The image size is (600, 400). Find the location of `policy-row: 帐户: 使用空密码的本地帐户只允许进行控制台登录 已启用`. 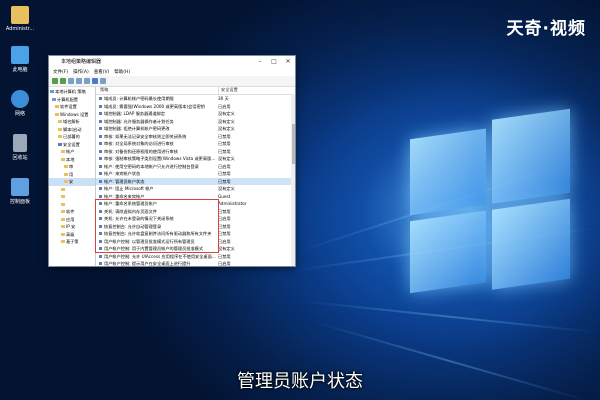

policy-row: 帐户: 使用空密码的本地帐户只允许进行控制台登录 已启用 is located at coordinates (195, 167).